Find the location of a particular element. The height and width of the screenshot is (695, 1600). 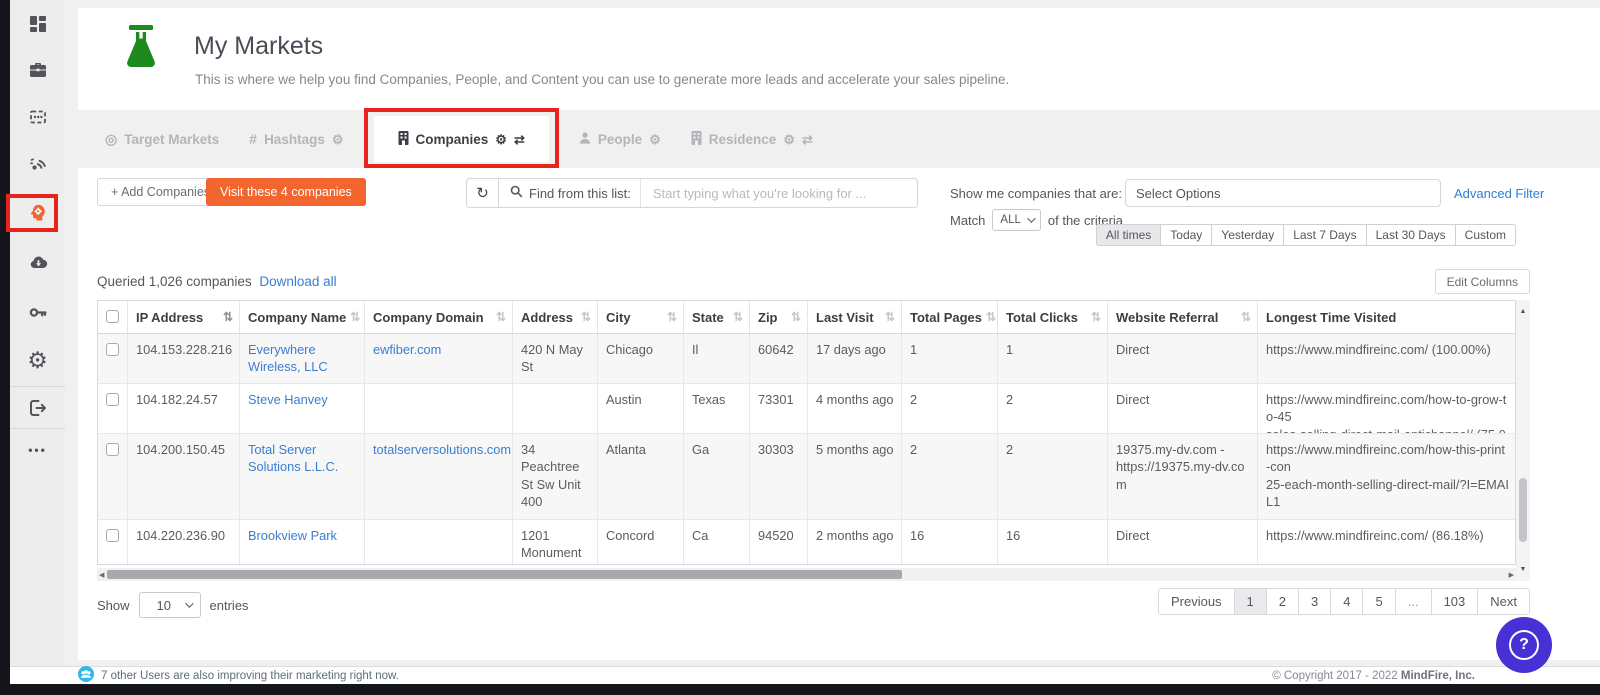

pagination-page-103: 103 is located at coordinates (1454, 601).